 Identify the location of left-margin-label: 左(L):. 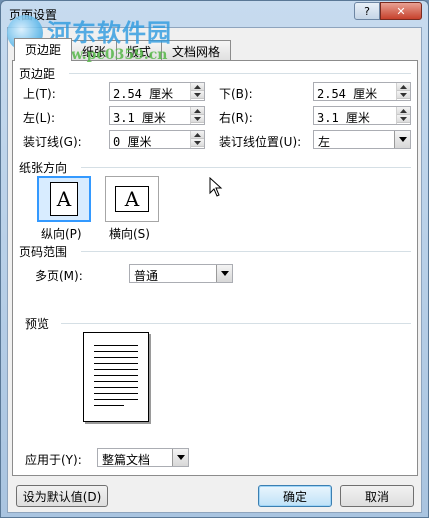
(39, 118).